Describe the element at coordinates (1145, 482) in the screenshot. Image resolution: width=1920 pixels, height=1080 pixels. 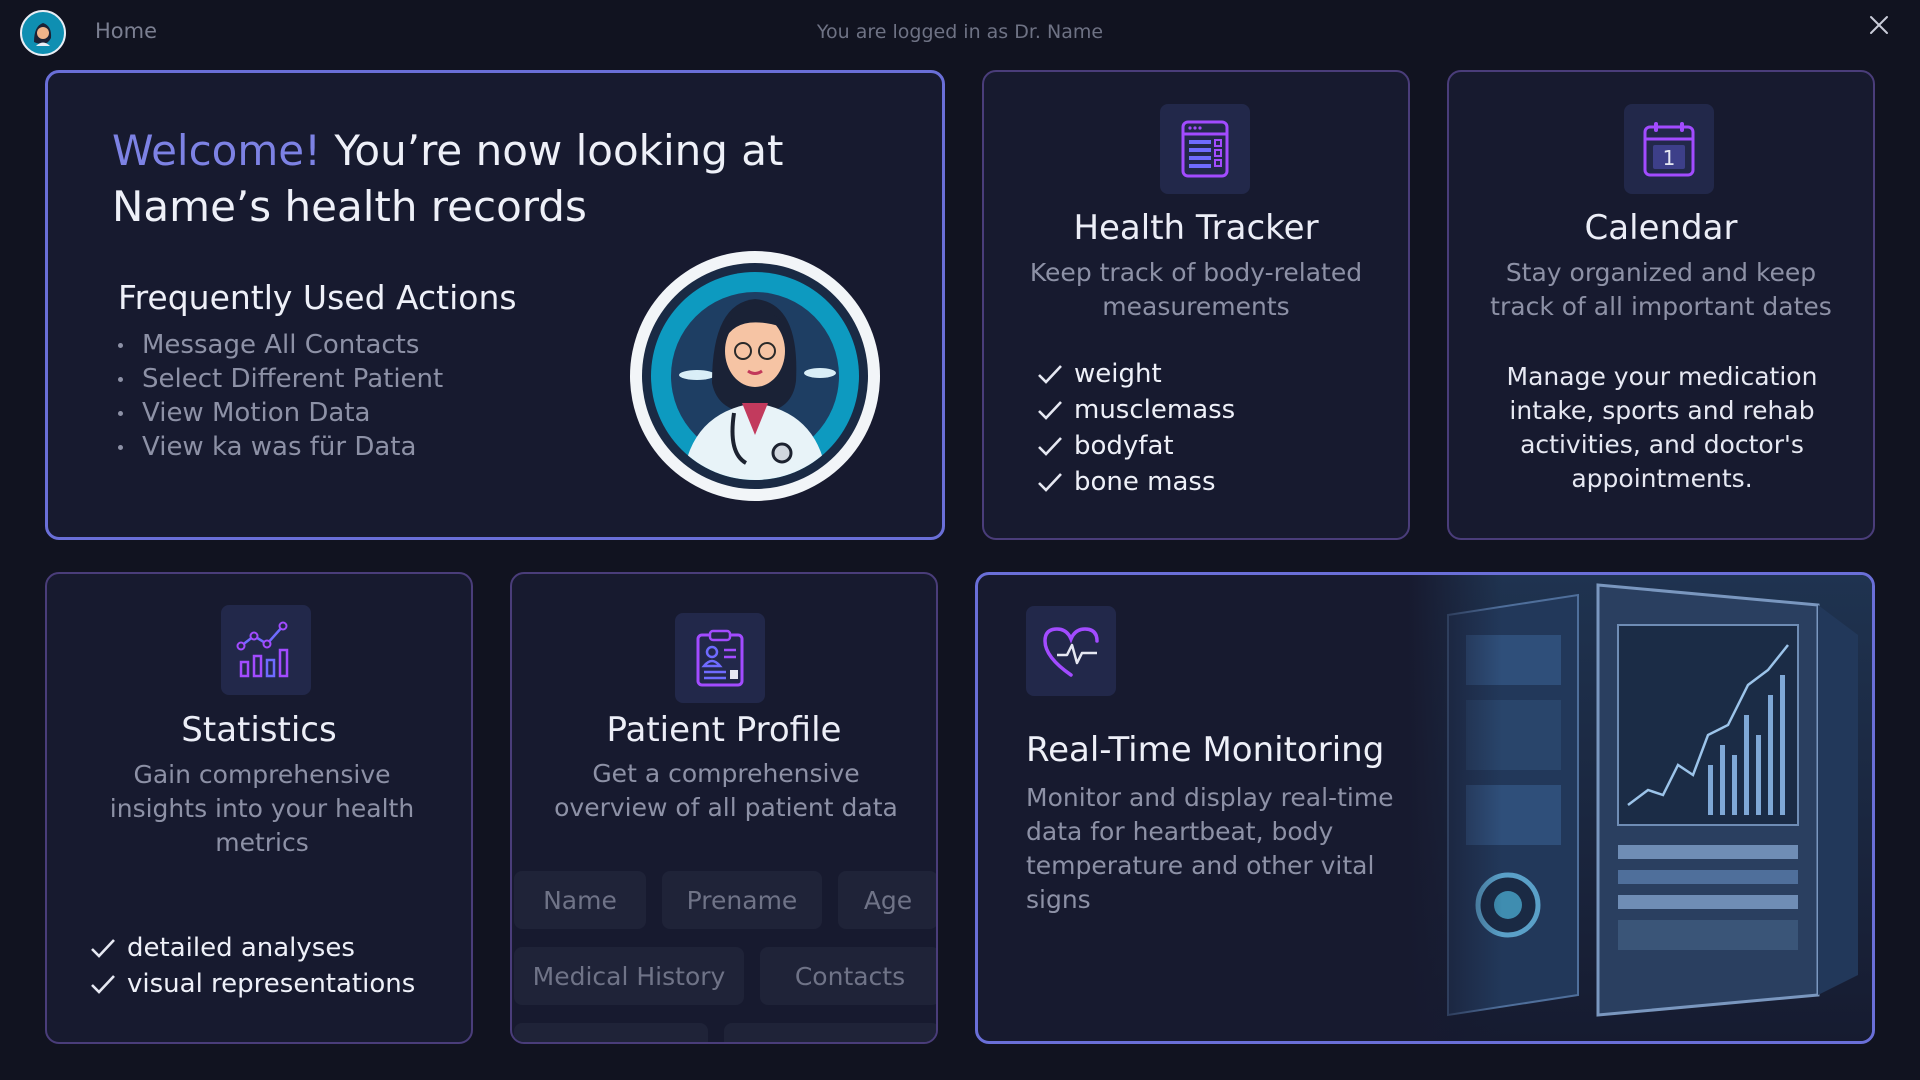
I see `feature-label: bone mass` at that location.